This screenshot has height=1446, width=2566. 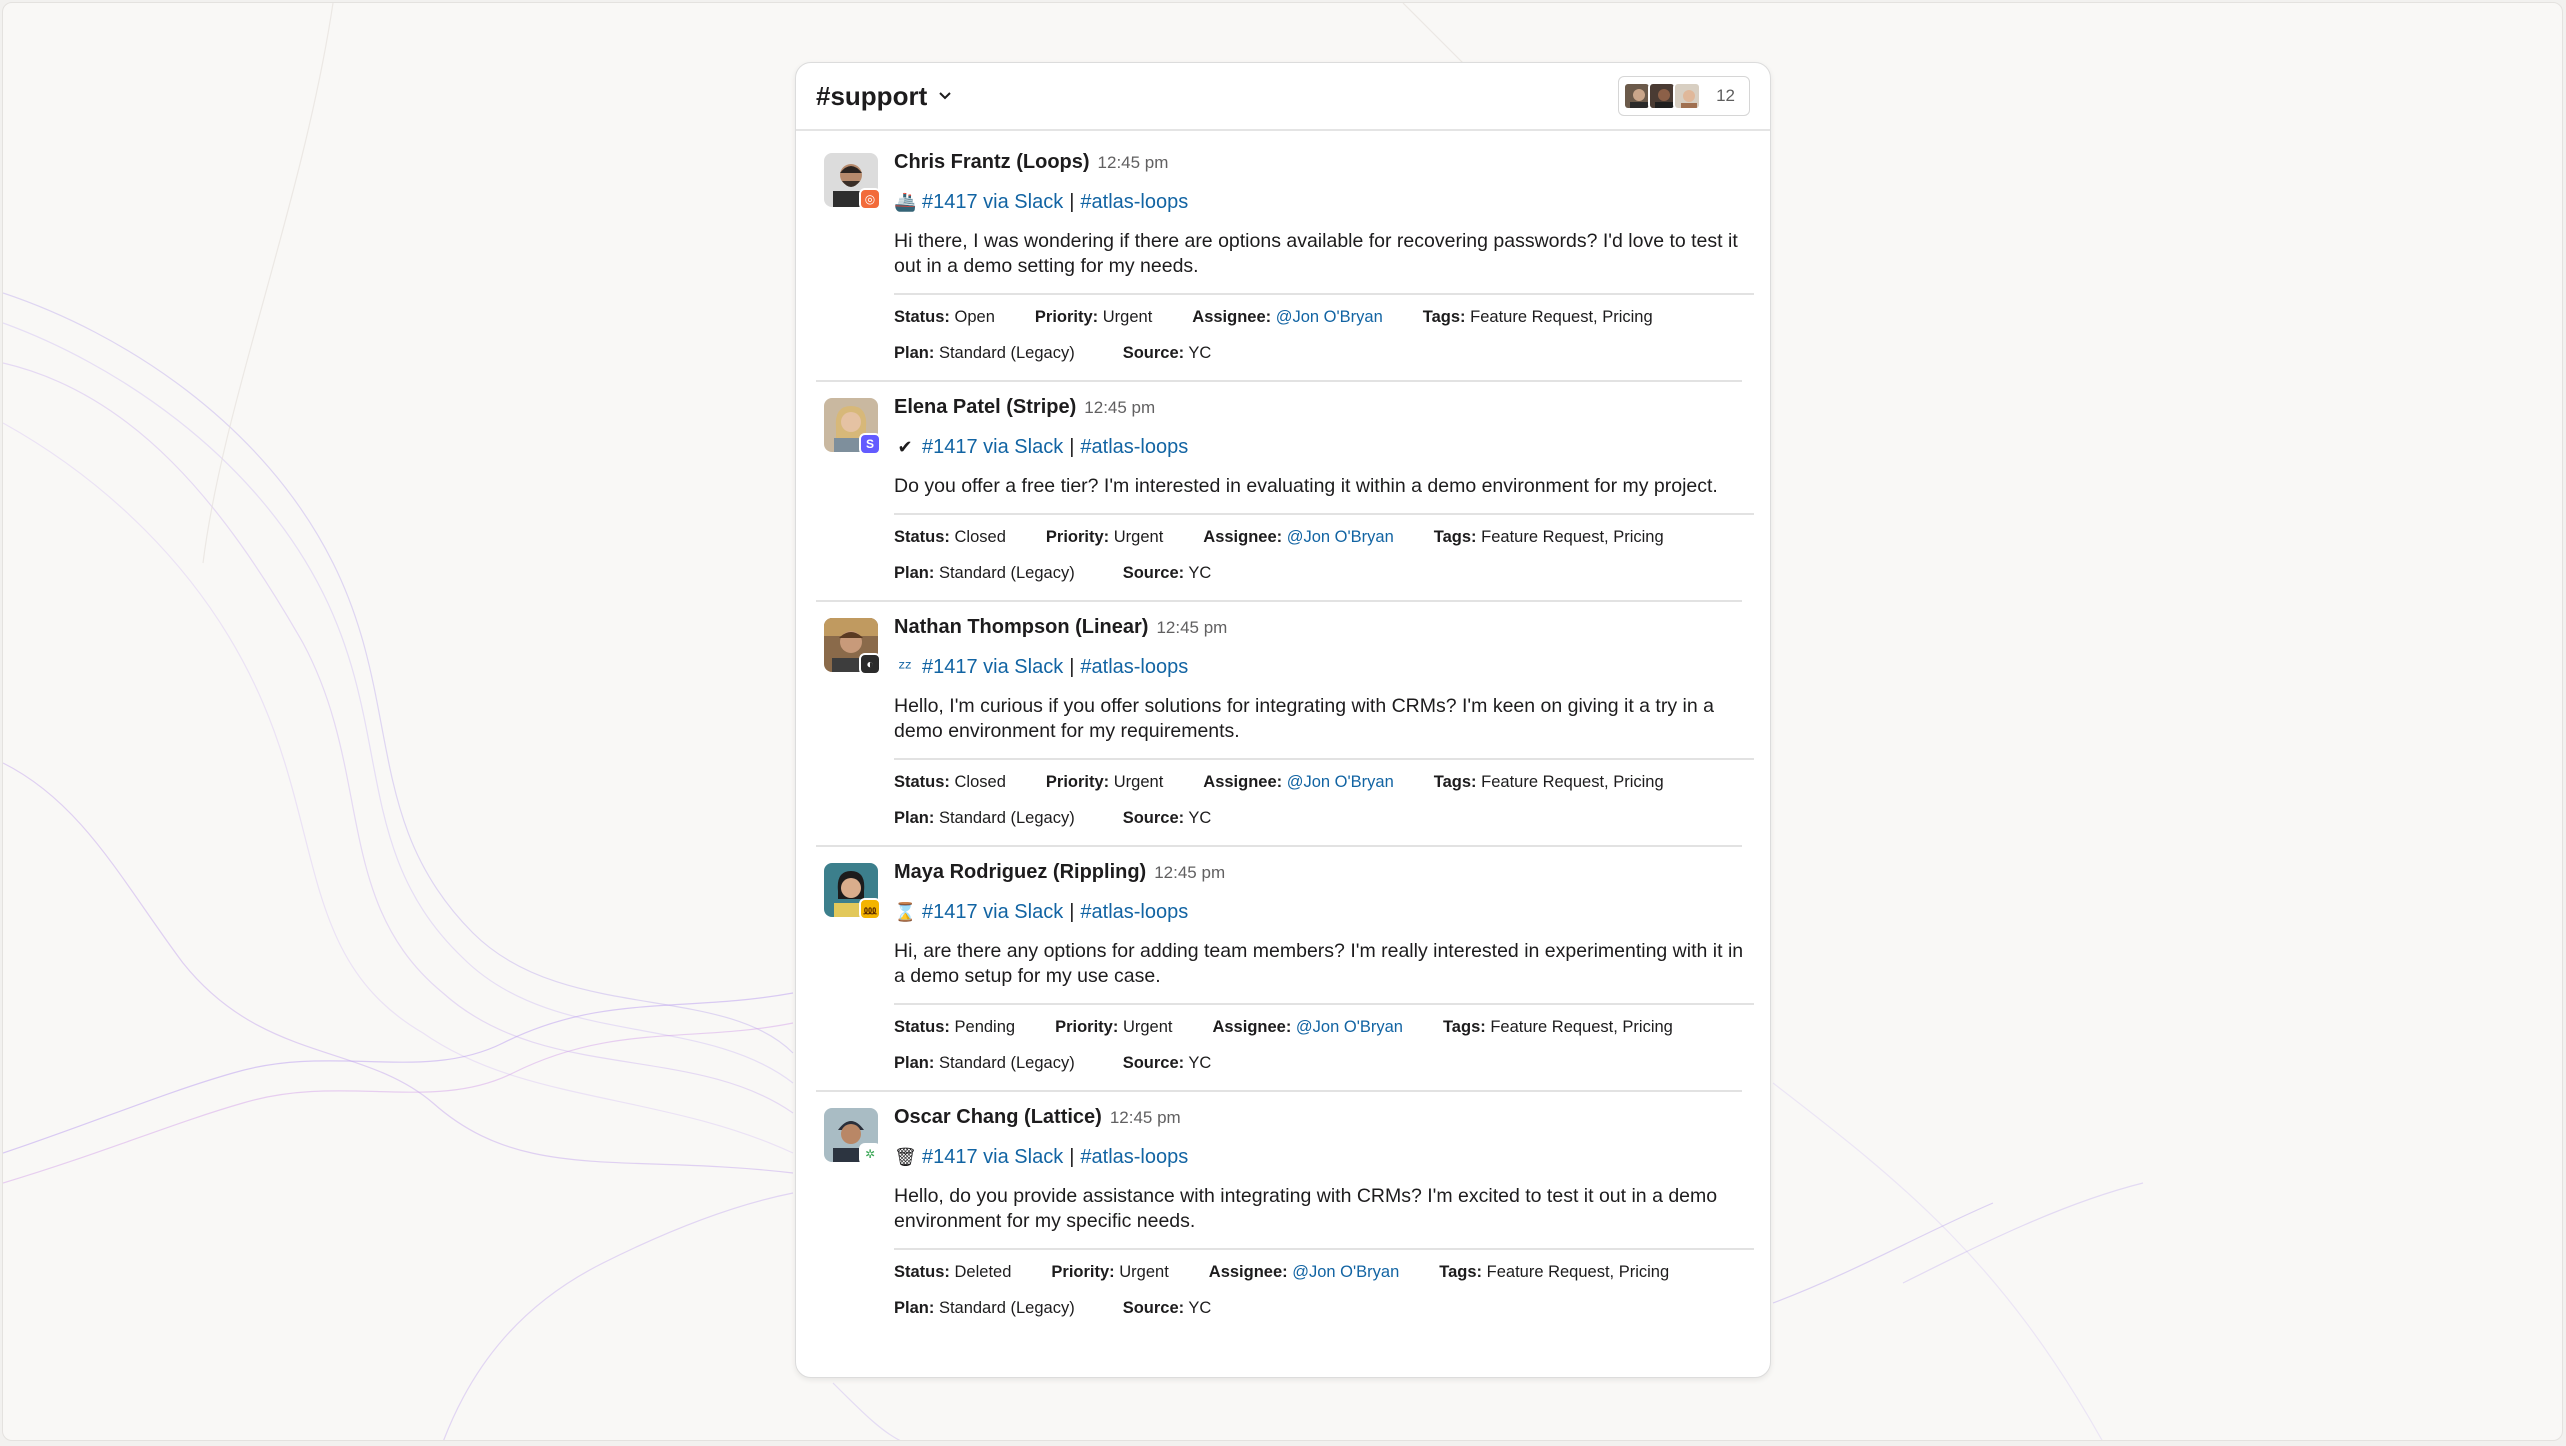 I want to click on author-name: Maya Rodriguez (Rippling), so click(x=1020, y=872).